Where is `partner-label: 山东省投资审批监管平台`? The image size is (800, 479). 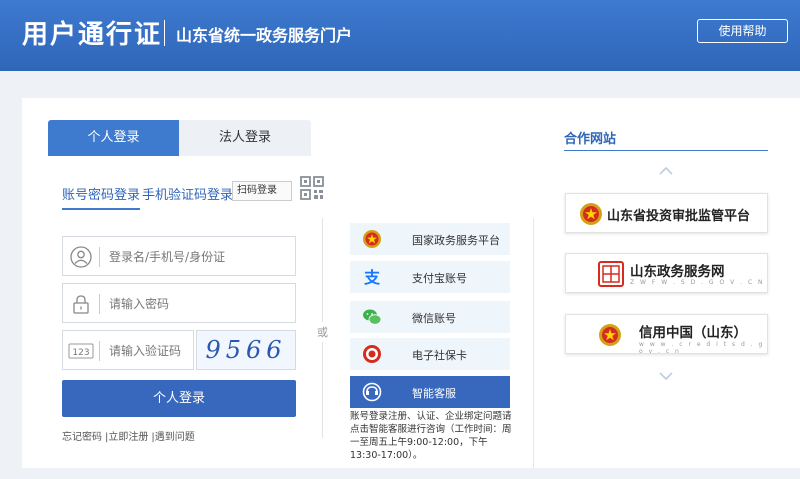
partner-label: 山东省投资审批监管平台 is located at coordinates (679, 216).